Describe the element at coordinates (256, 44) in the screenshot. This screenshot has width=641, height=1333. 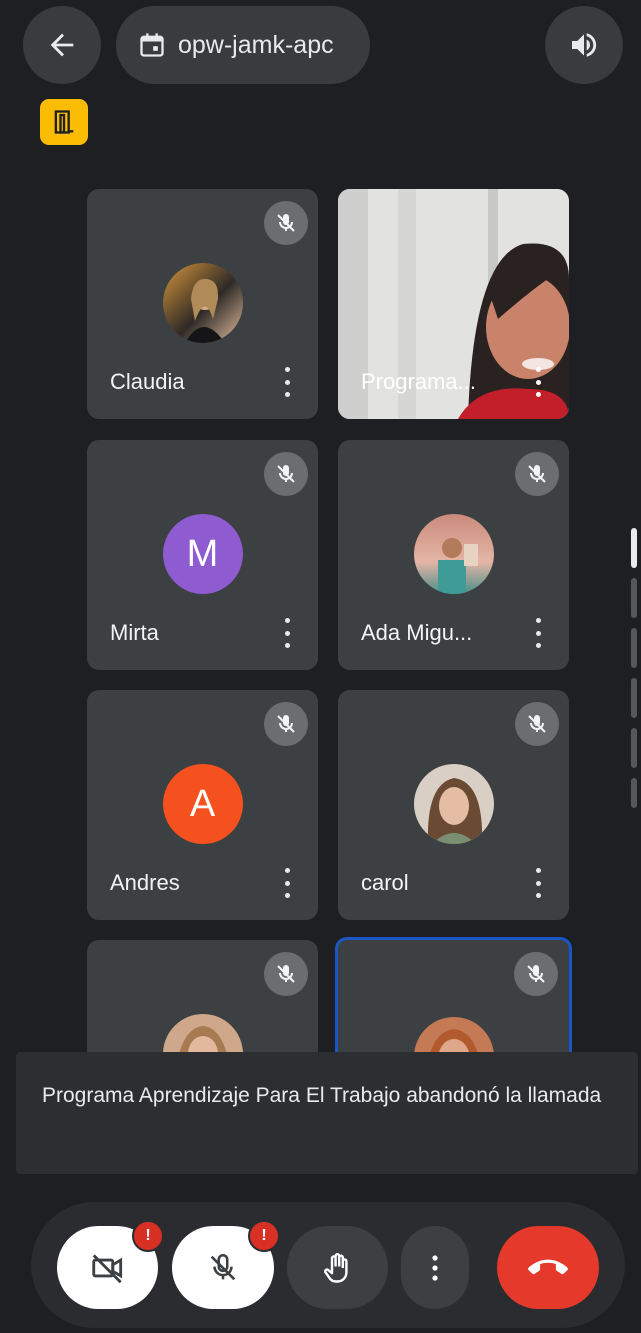
I see `meeting-code: opw-jamk-apc` at that location.